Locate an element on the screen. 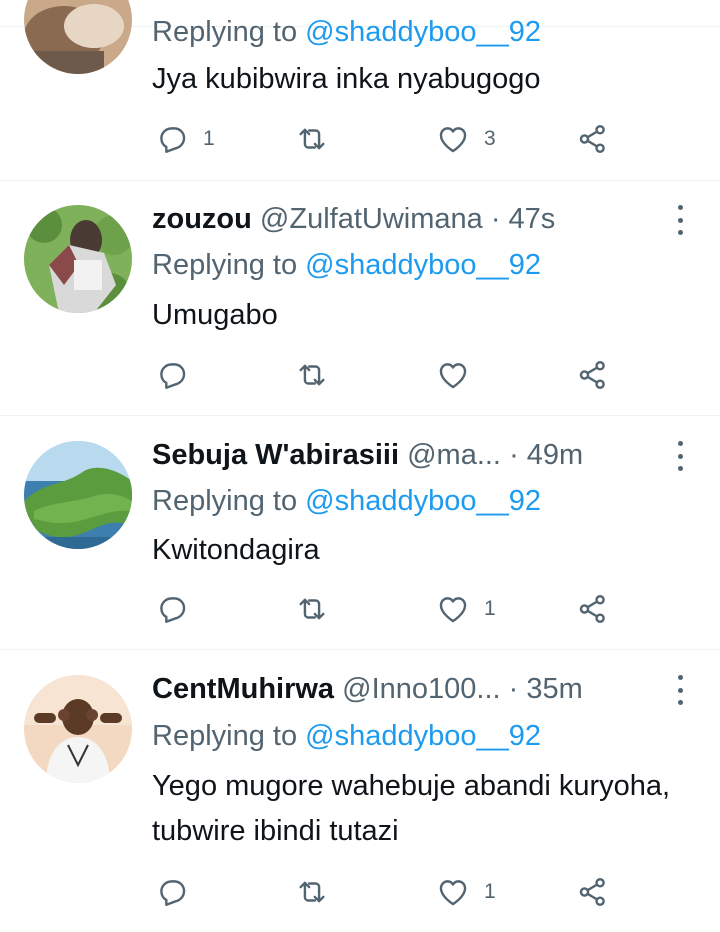 Image resolution: width=720 pixels, height=932 pixels. like-button: 3 is located at coordinates (466, 139).